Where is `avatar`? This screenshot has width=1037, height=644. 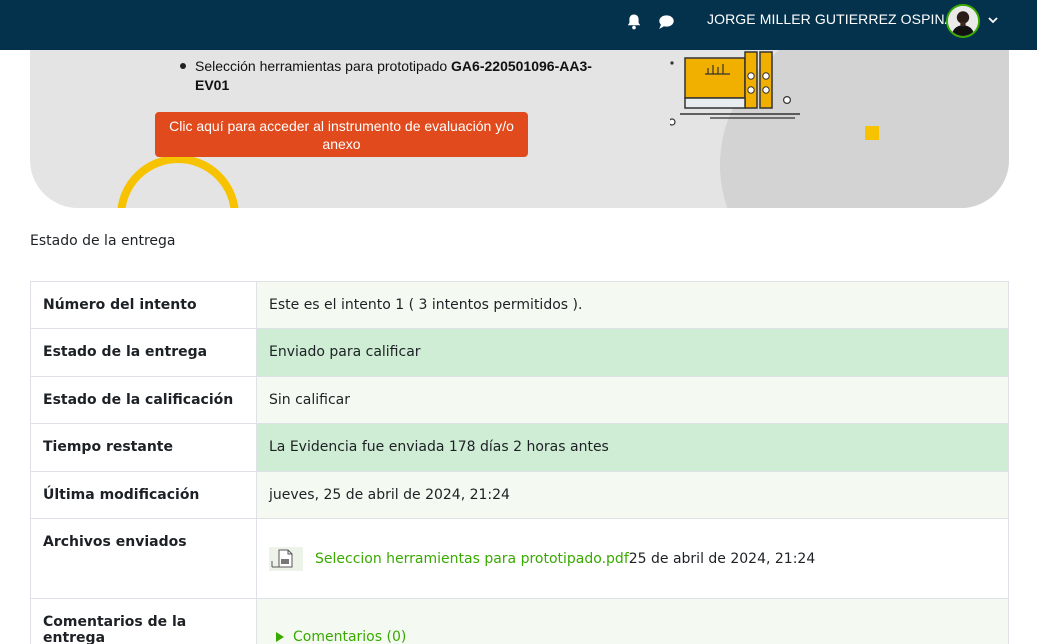 avatar is located at coordinates (963, 21).